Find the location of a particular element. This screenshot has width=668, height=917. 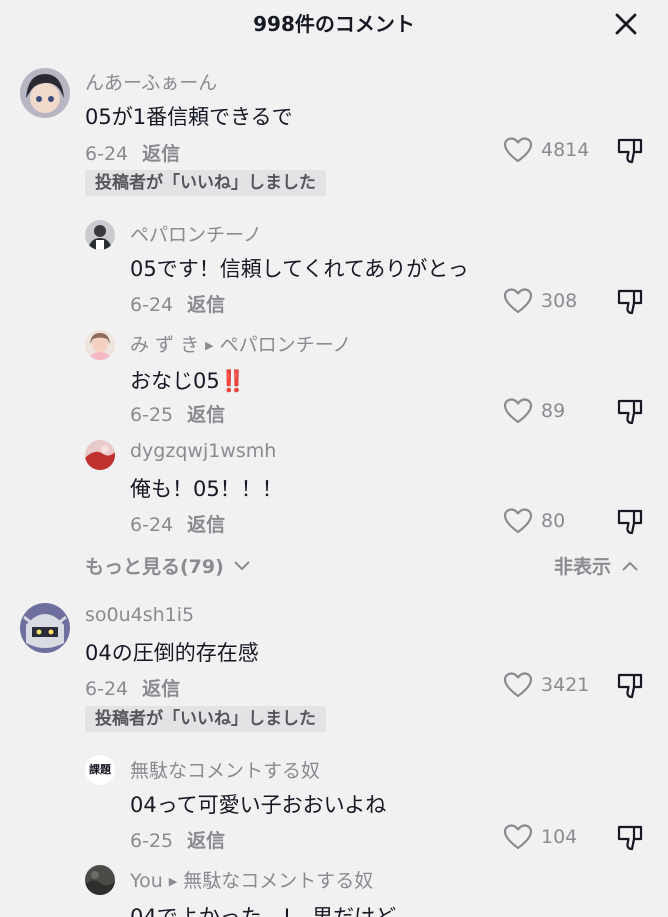

close-icon is located at coordinates (626, 24).